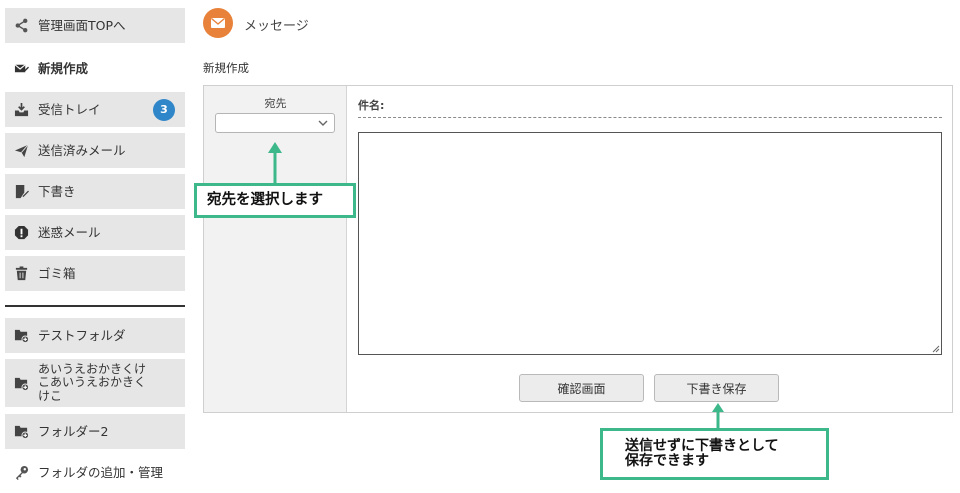 This screenshot has height=493, width=960. What do you see at coordinates (69, 109) in the screenshot?
I see `sidebar-item-label: 受信トレイ` at bounding box center [69, 109].